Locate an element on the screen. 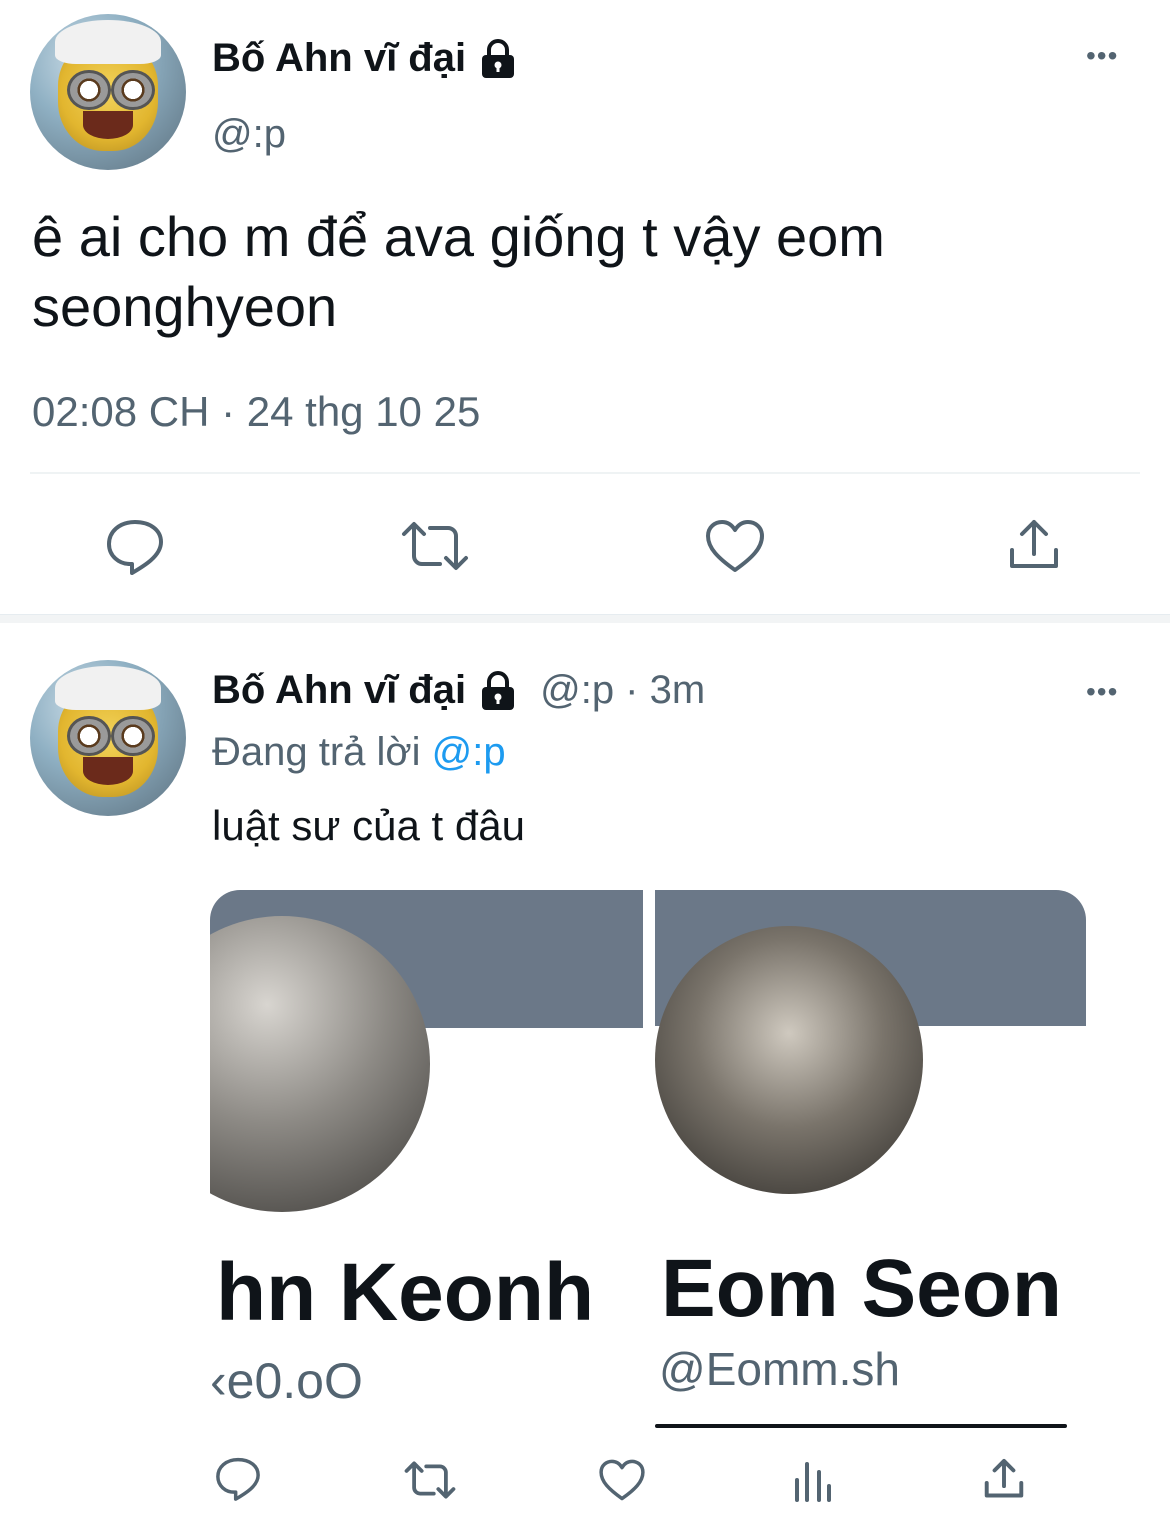 The width and height of the screenshot is (1170, 1530). author-row: Bố Ahn vĩ đại is located at coordinates (365, 58).